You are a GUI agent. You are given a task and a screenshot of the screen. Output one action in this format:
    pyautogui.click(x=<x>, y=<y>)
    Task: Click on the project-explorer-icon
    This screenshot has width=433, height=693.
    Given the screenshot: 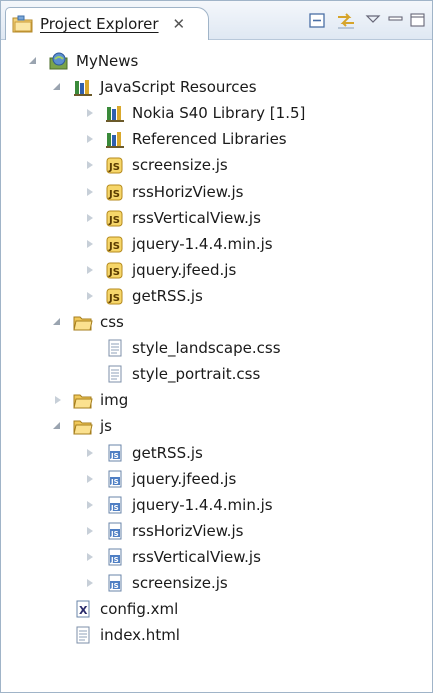 What is the action you would take?
    pyautogui.click(x=22, y=24)
    